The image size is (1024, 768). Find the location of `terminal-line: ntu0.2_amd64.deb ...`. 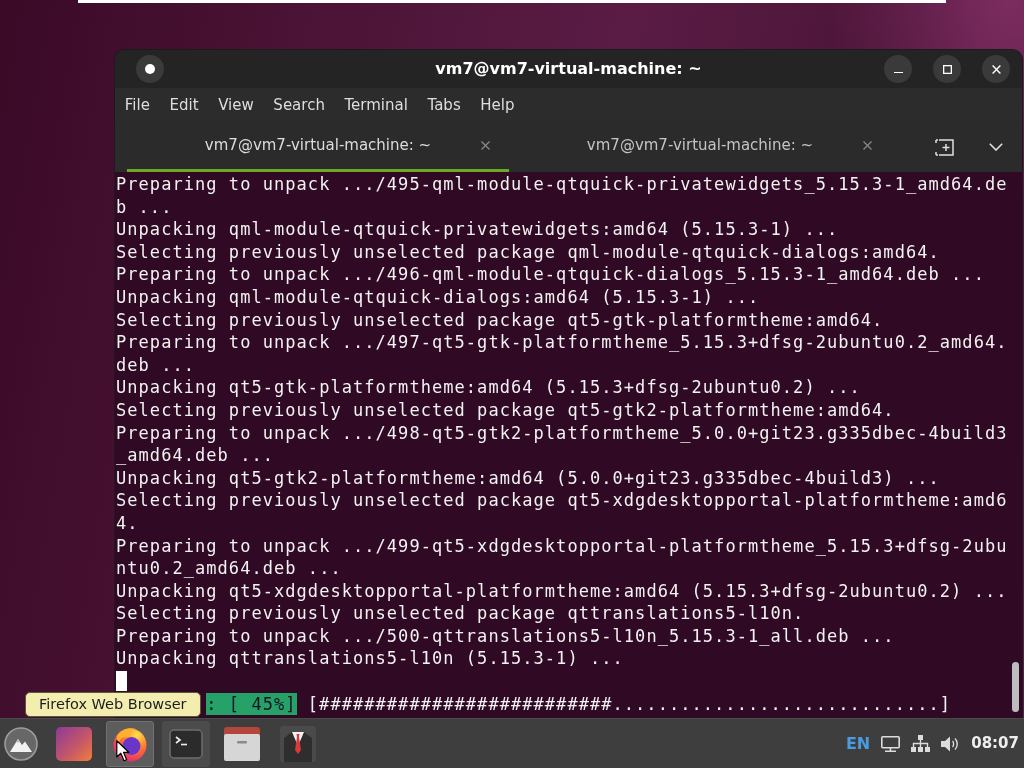

terminal-line: ntu0.2_amd64.deb ... is located at coordinates (229, 568).